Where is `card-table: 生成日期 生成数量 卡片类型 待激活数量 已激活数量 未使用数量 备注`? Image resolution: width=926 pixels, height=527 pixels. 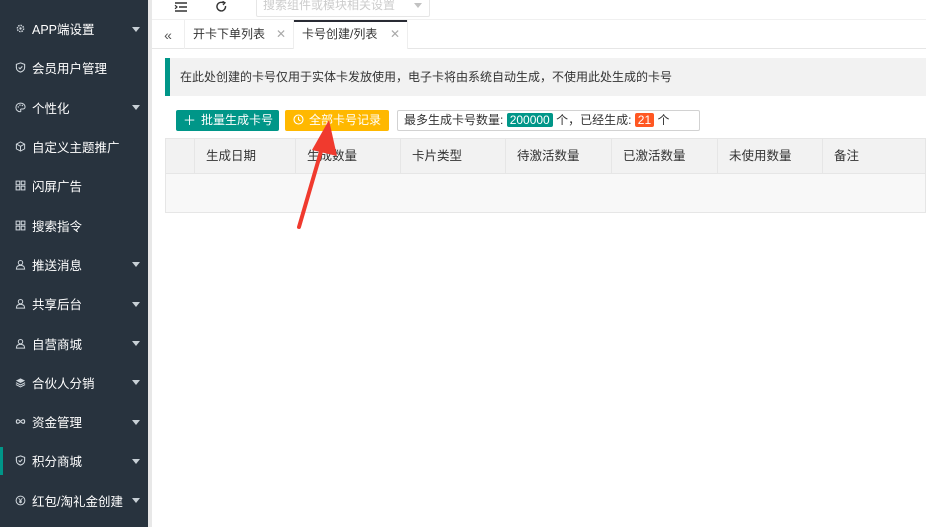 card-table: 生成日期 生成数量 卡片类型 待激活数量 已激活数量 未使用数量 备注 is located at coordinates (545, 175).